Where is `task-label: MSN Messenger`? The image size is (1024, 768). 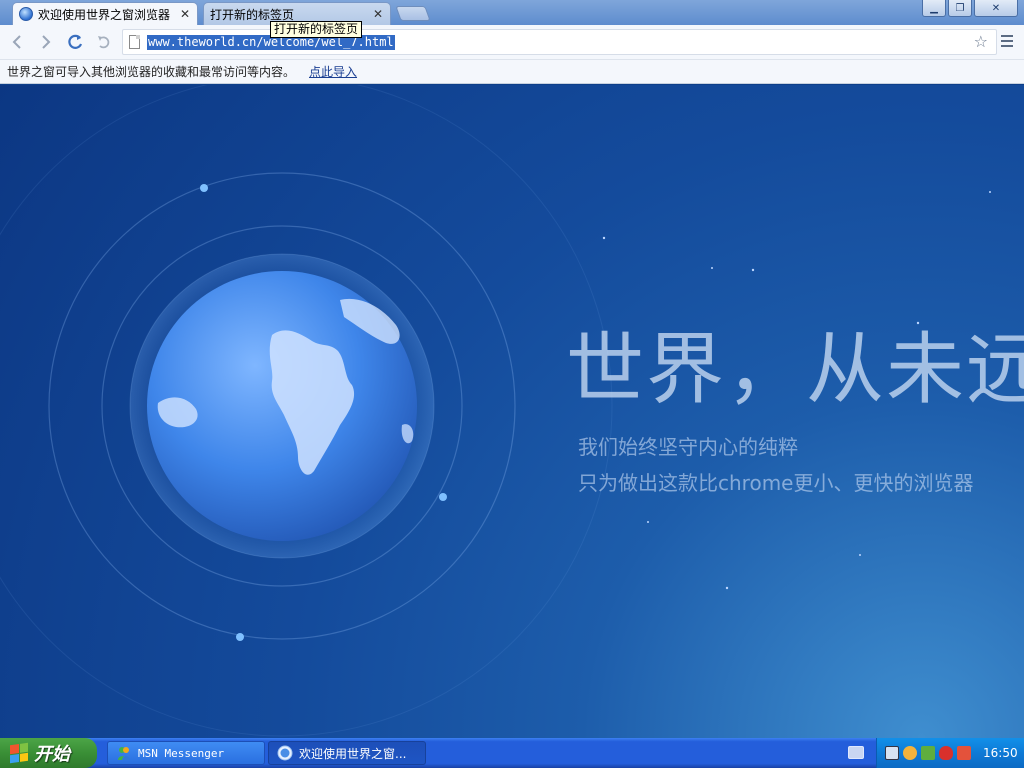 task-label: MSN Messenger is located at coordinates (181, 753).